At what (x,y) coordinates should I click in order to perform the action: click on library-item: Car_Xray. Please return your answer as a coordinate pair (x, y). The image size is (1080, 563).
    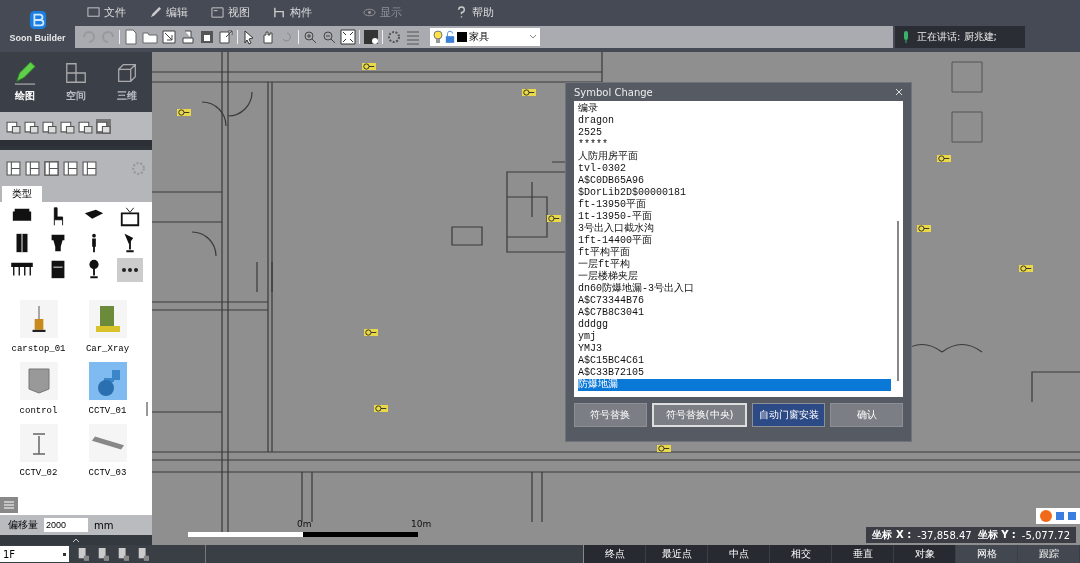
    Looking at the image, I should click on (107, 327).